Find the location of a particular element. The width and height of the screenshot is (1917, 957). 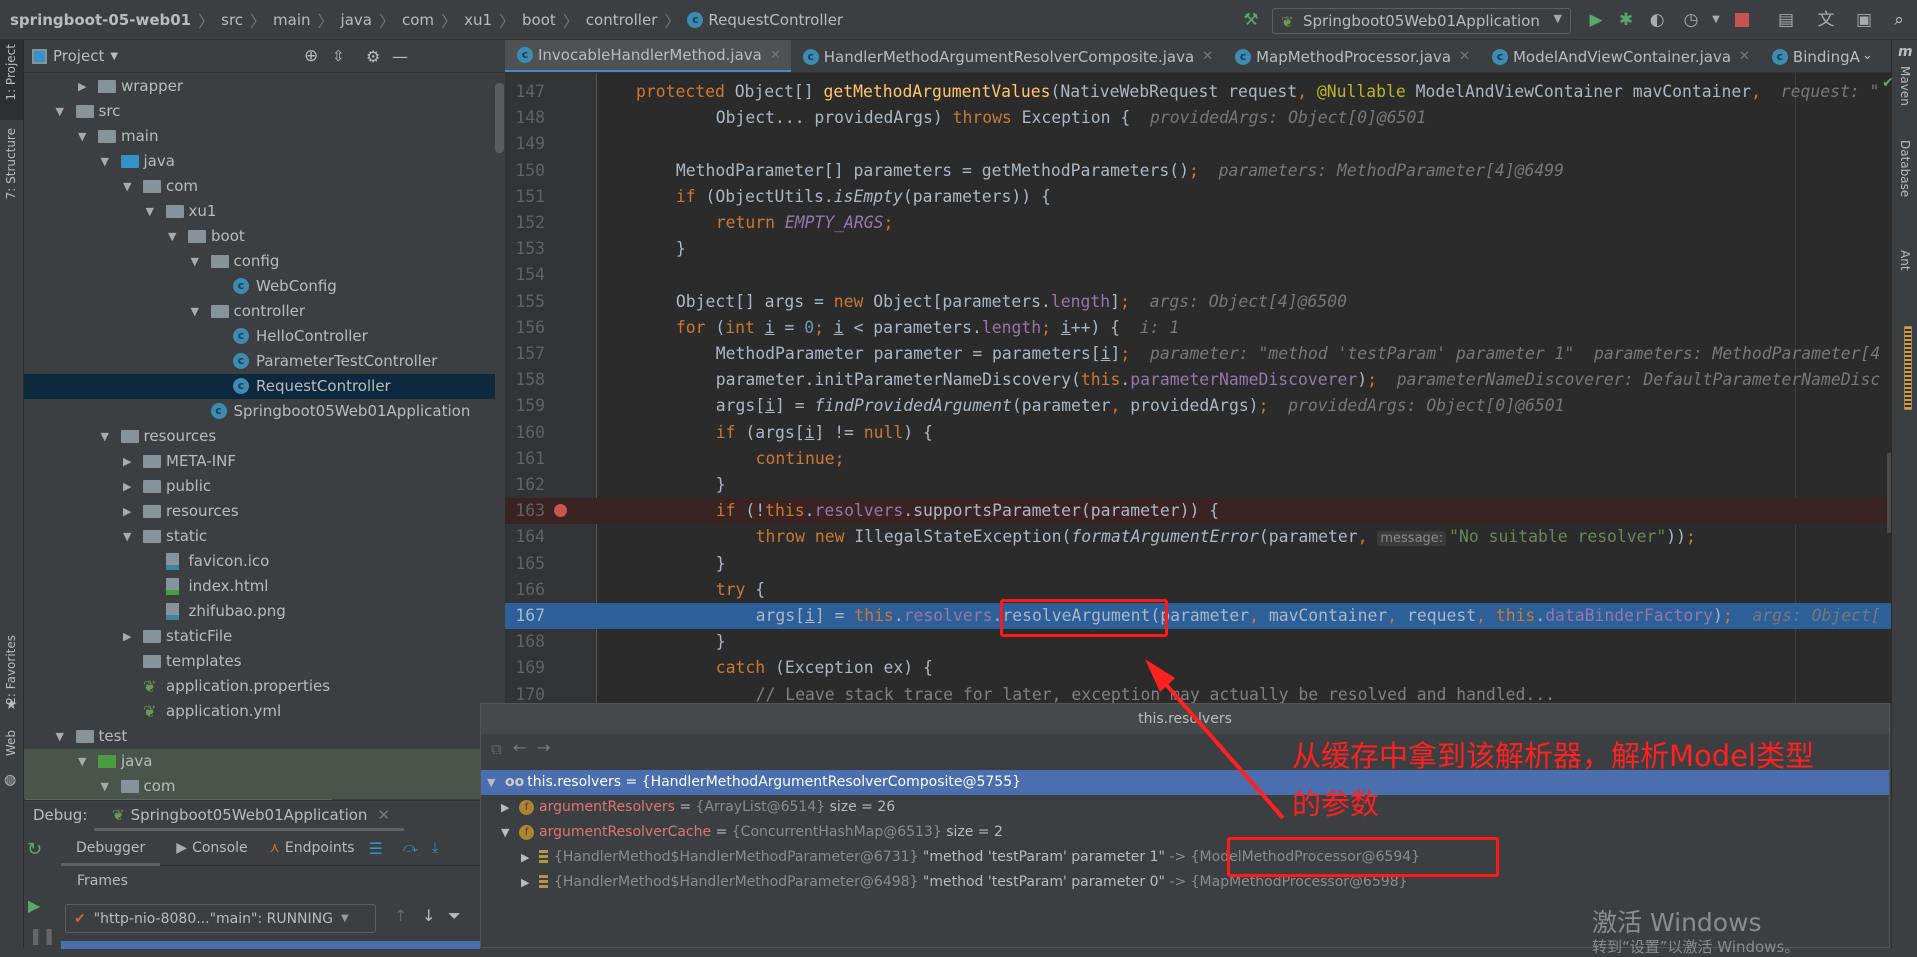

arrow-down-icon: ↓ is located at coordinates (428, 915).